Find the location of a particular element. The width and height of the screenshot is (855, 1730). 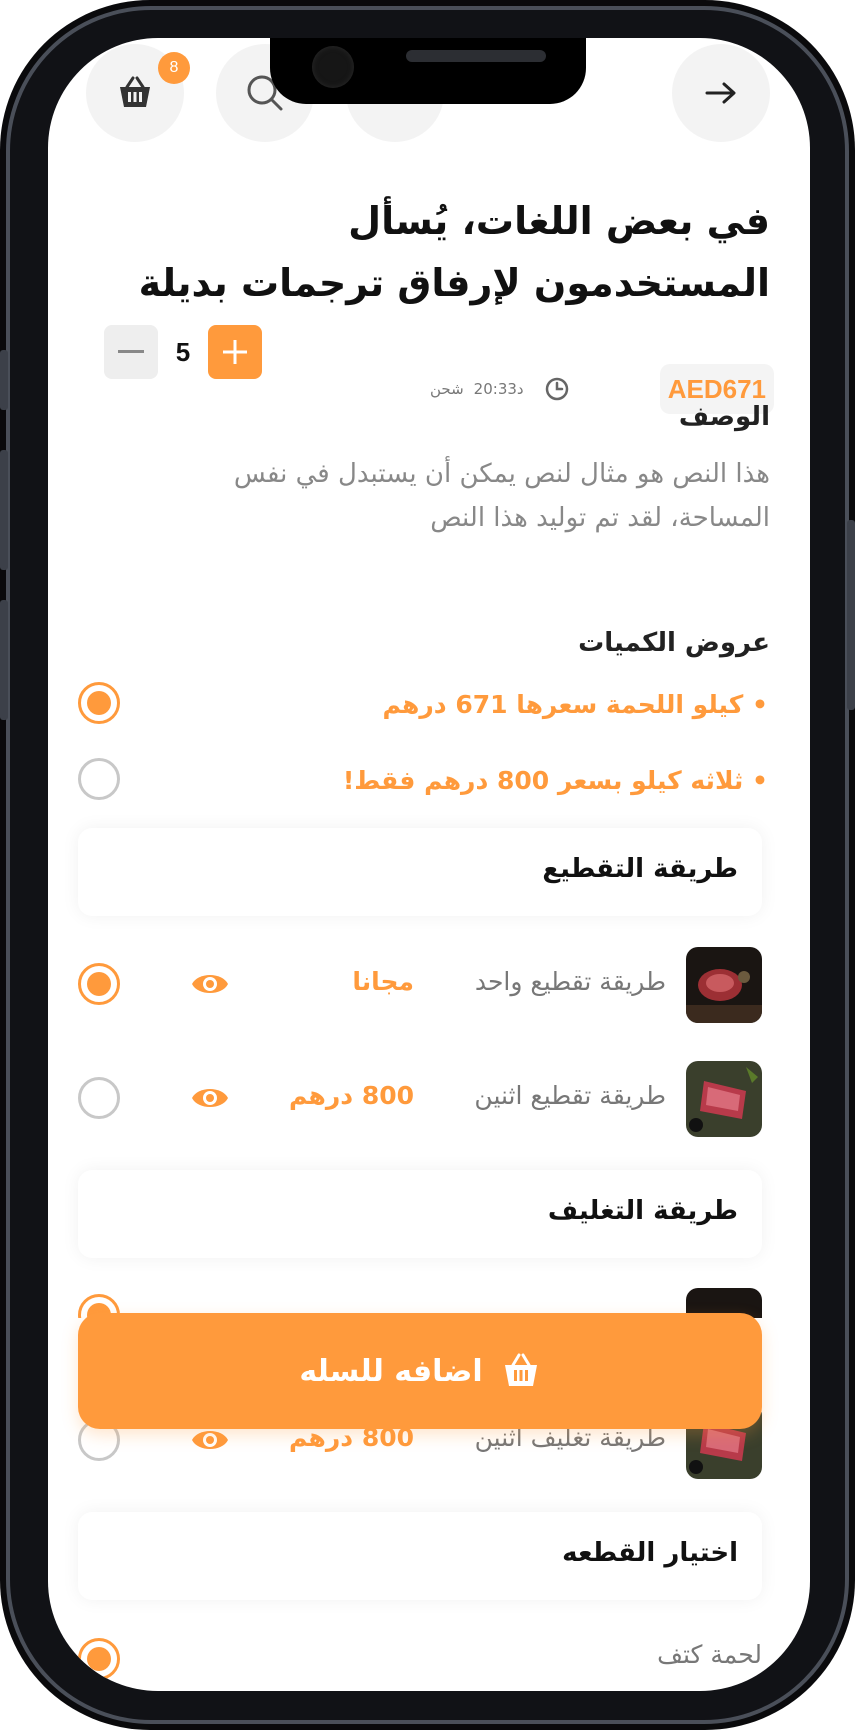

packaging-heading: طريقة التغليف is located at coordinates (642, 1211).